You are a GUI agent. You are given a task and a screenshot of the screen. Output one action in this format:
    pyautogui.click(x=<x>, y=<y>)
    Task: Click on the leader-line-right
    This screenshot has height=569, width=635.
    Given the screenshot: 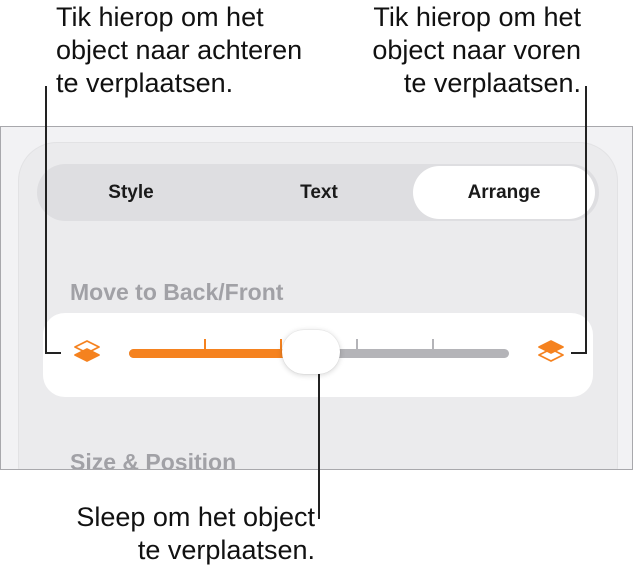 What is the action you would take?
    pyautogui.click(x=586, y=219)
    